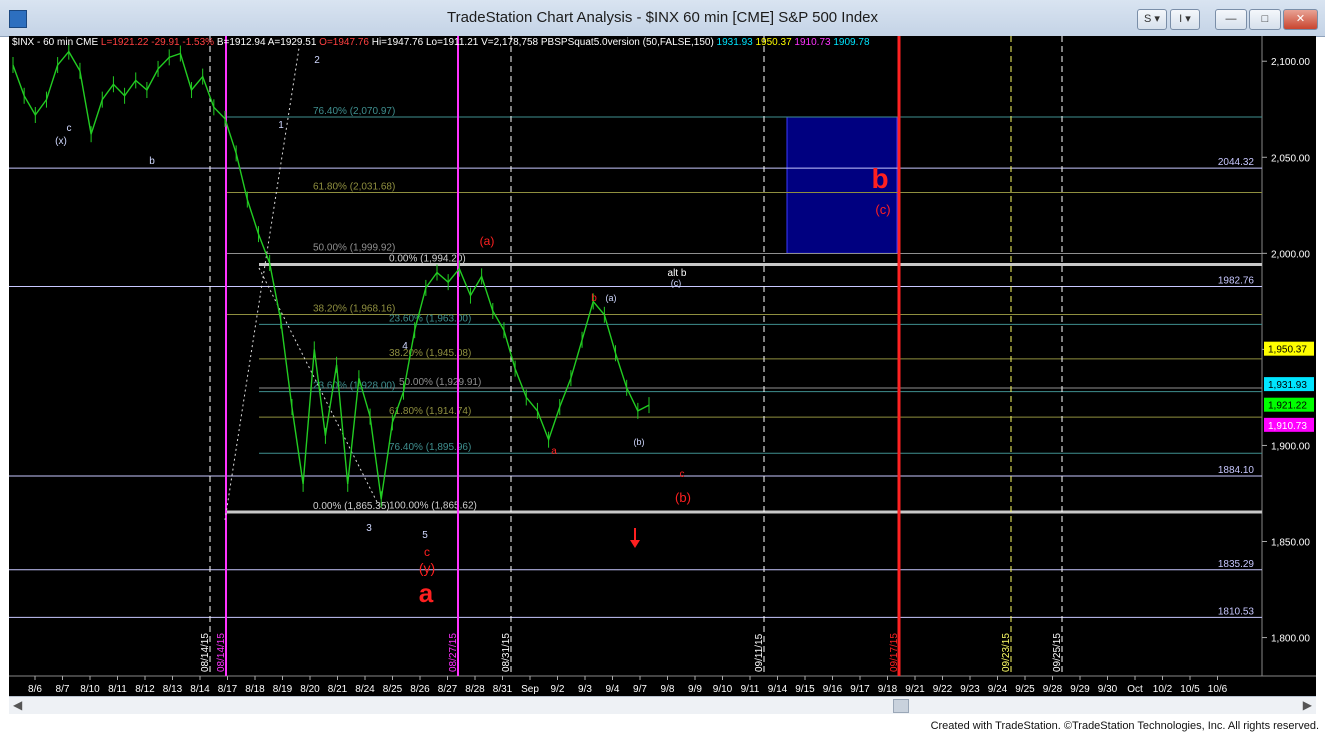 This screenshot has height=734, width=1325. What do you see at coordinates (635, 544) in the screenshot?
I see `down-arrow-head-icon` at bounding box center [635, 544].